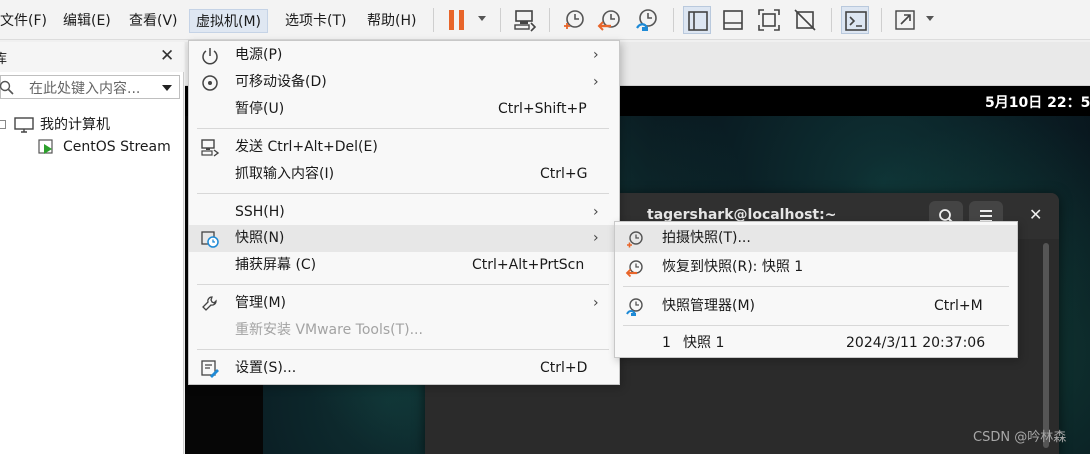 This screenshot has width=1090, height=454. I want to click on library-title: 库, so click(4, 59).